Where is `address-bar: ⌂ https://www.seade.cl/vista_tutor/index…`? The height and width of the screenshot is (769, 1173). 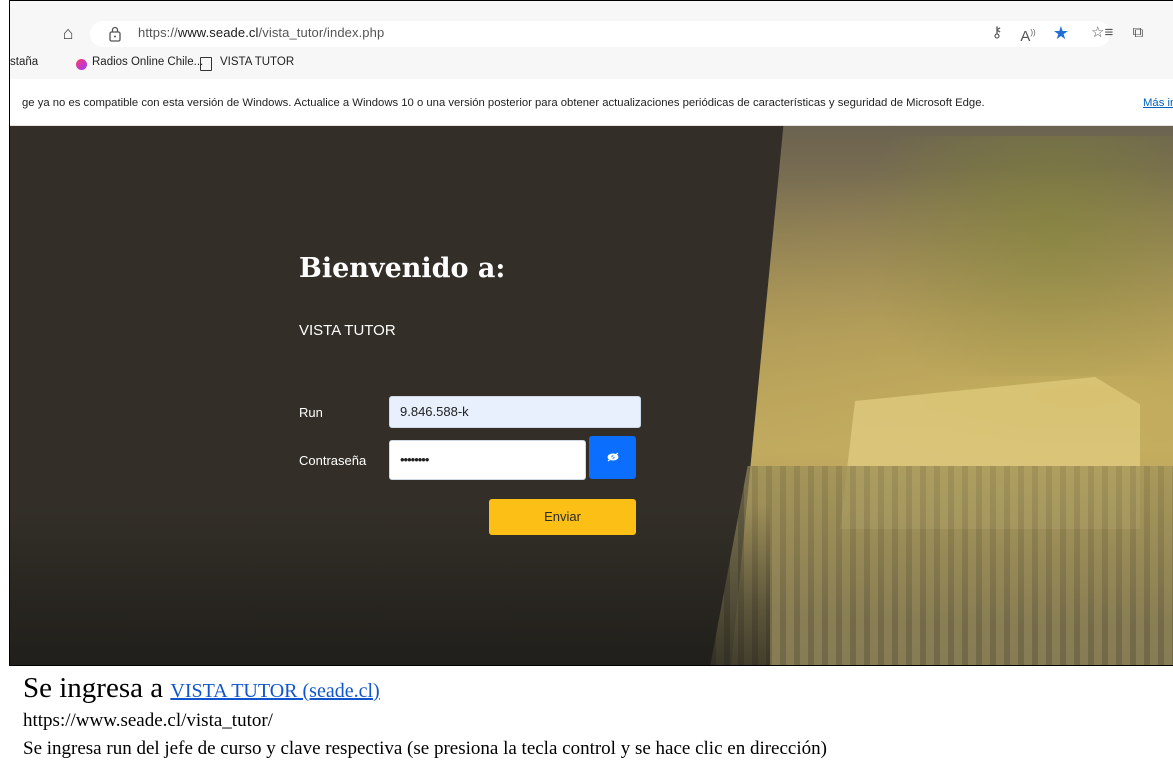
address-bar: ⌂ https://www.seade.cl/vista_tutor/index… is located at coordinates (591, 24).